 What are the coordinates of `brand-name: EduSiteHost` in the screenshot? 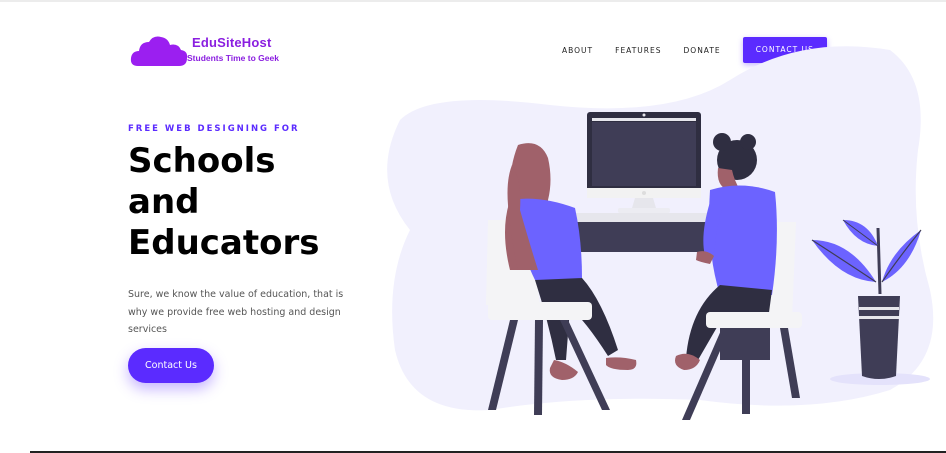 It's located at (232, 42).